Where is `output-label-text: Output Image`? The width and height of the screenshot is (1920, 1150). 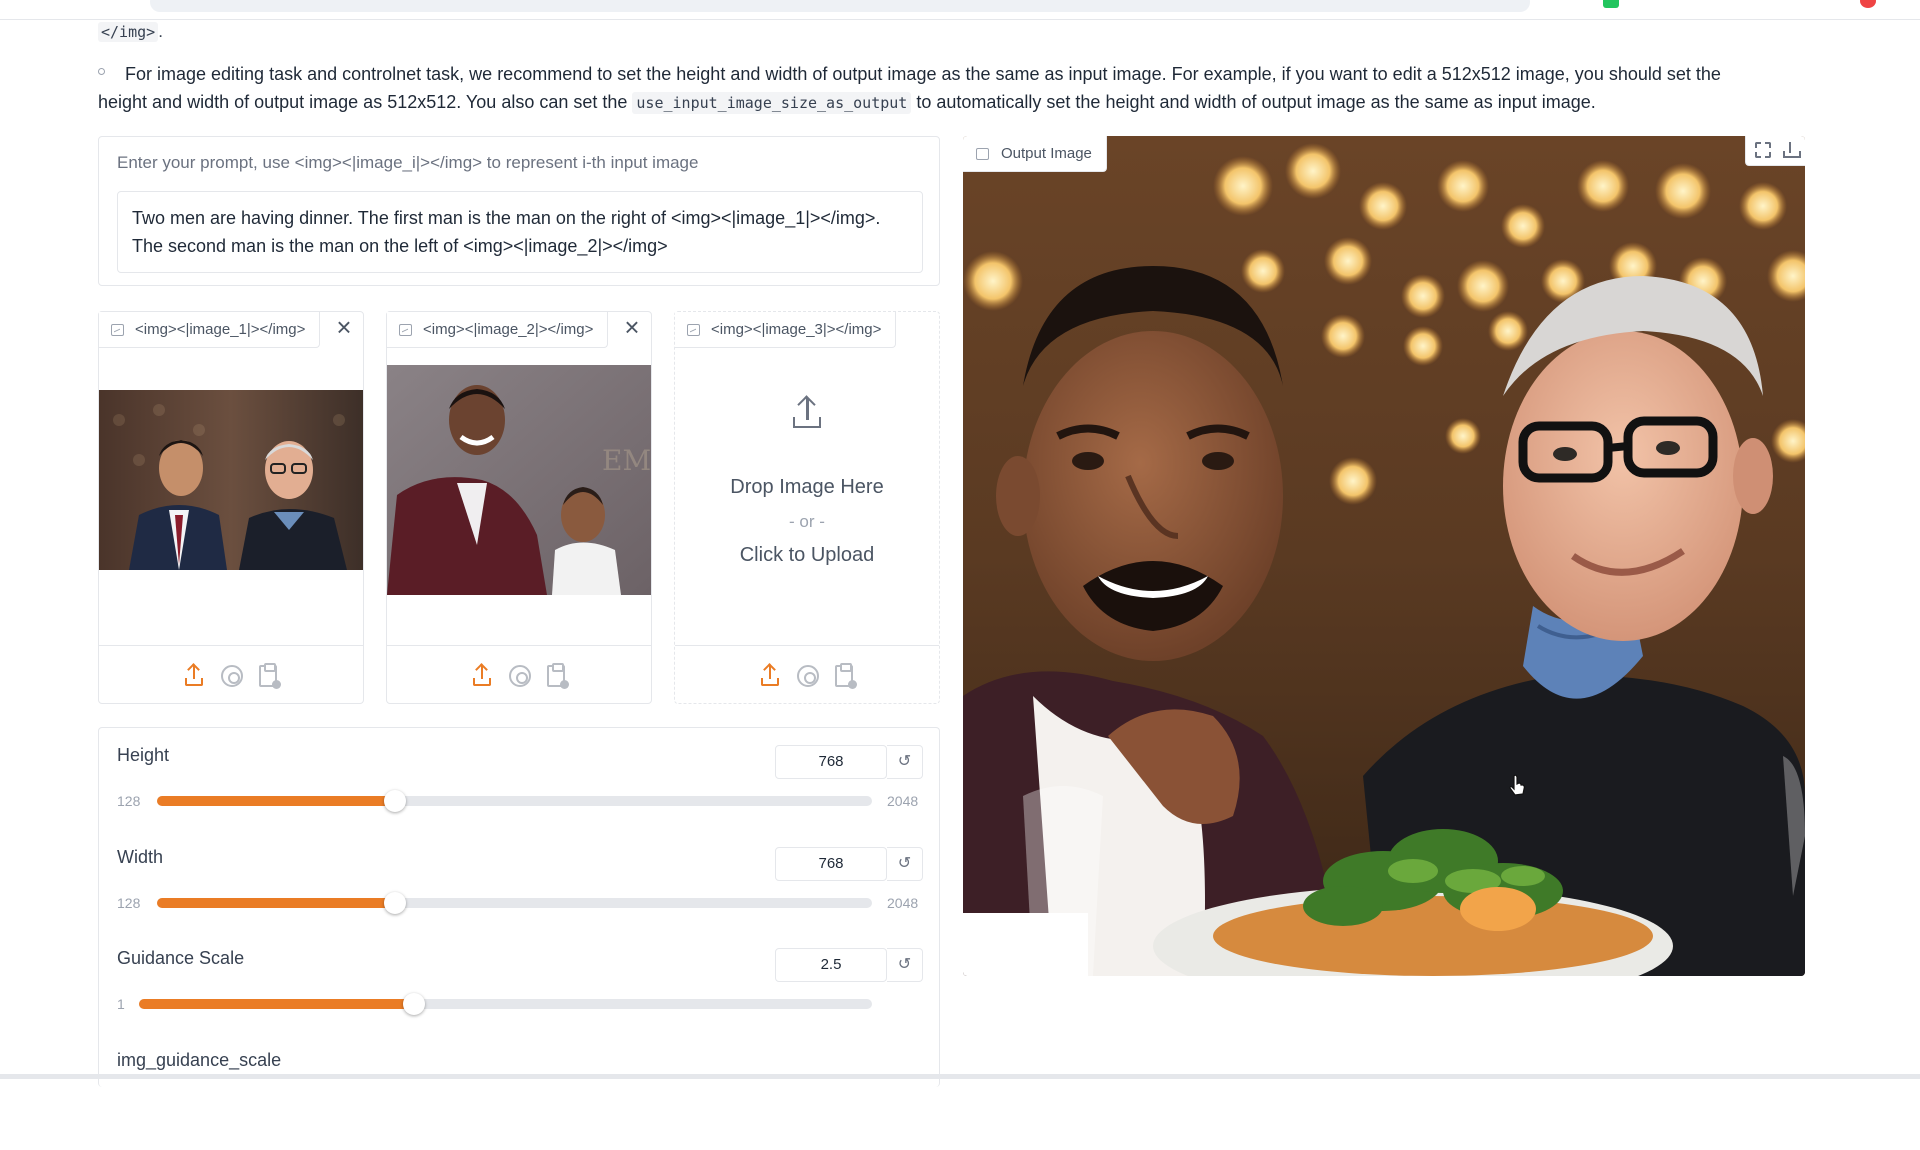
output-label-text: Output Image is located at coordinates (1046, 153).